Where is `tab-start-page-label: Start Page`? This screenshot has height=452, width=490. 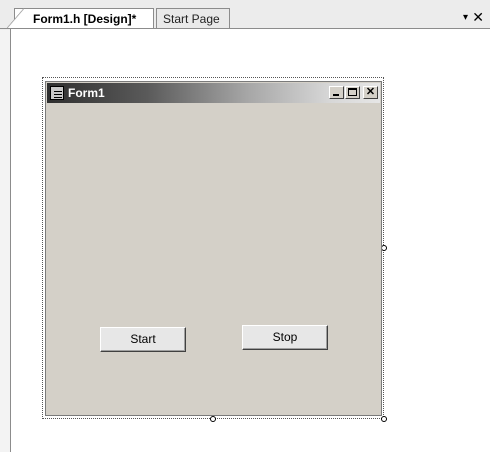
tab-start-page-label: Start Page is located at coordinates (191, 19).